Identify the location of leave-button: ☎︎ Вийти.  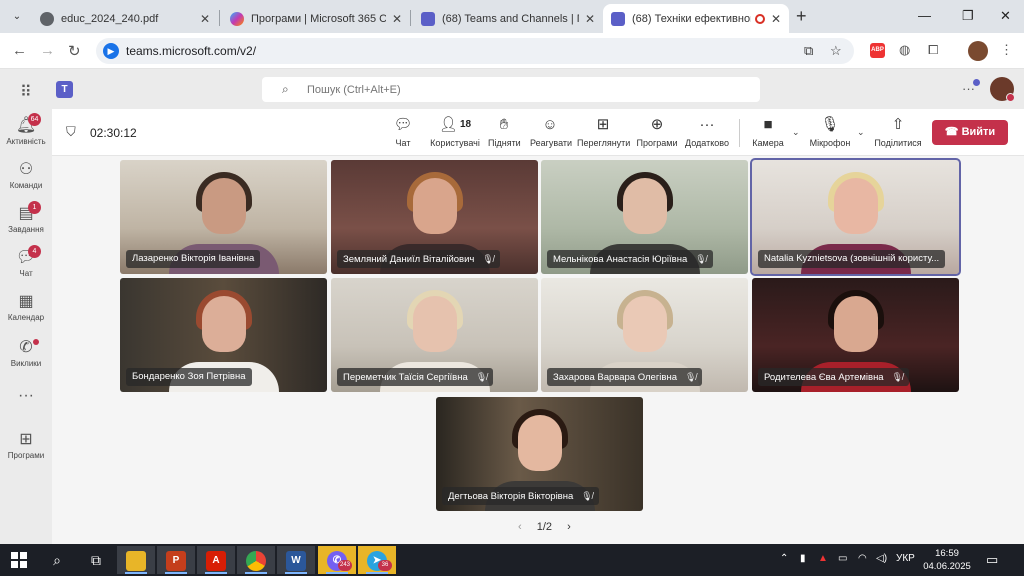
(970, 132).